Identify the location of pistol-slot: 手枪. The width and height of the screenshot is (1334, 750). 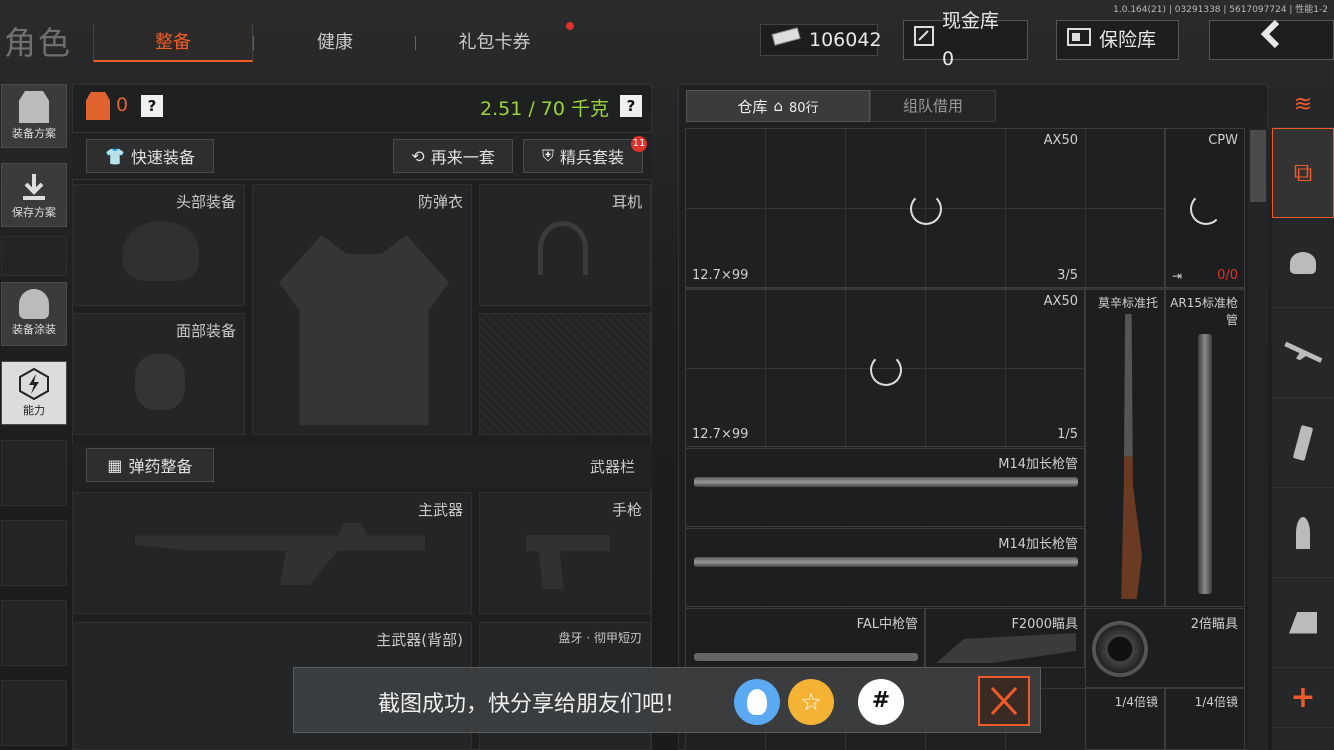
(565, 553).